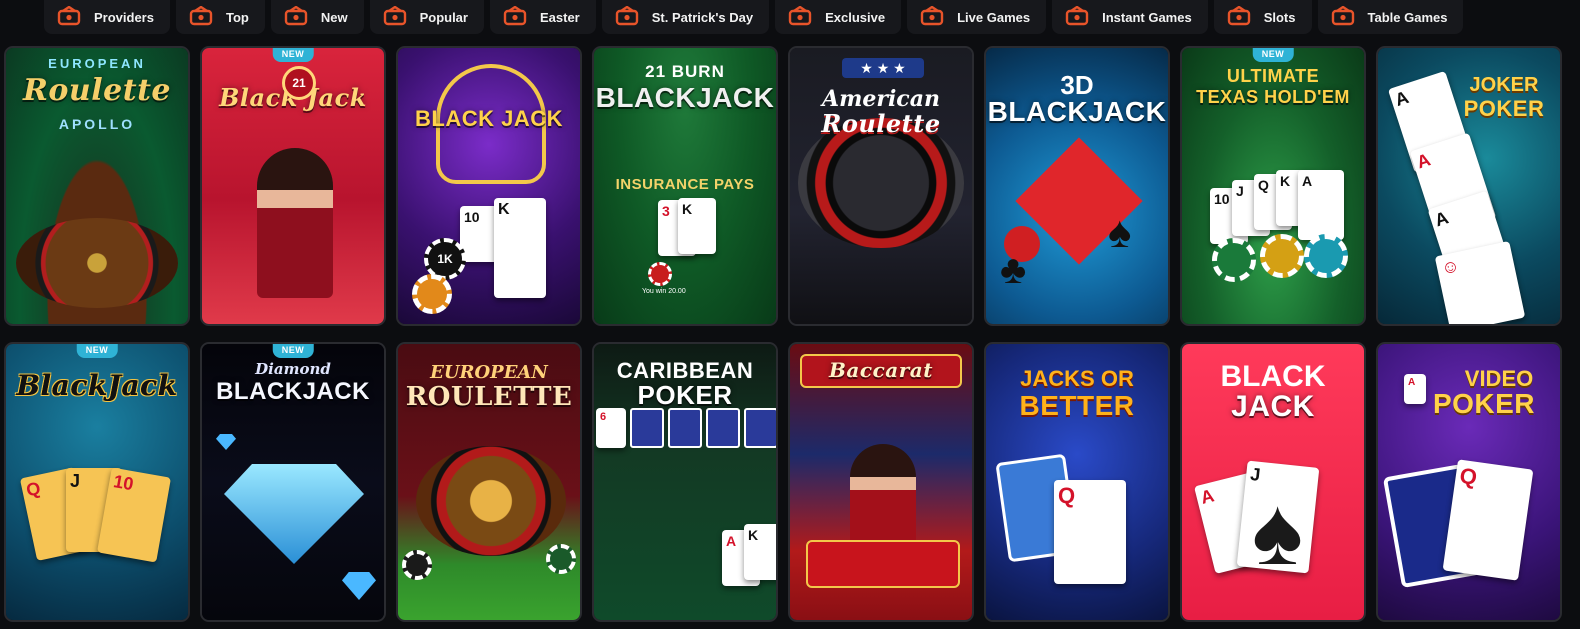  Describe the element at coordinates (1262, 17) in the screenshot. I see `nav-slots: Slots` at that location.